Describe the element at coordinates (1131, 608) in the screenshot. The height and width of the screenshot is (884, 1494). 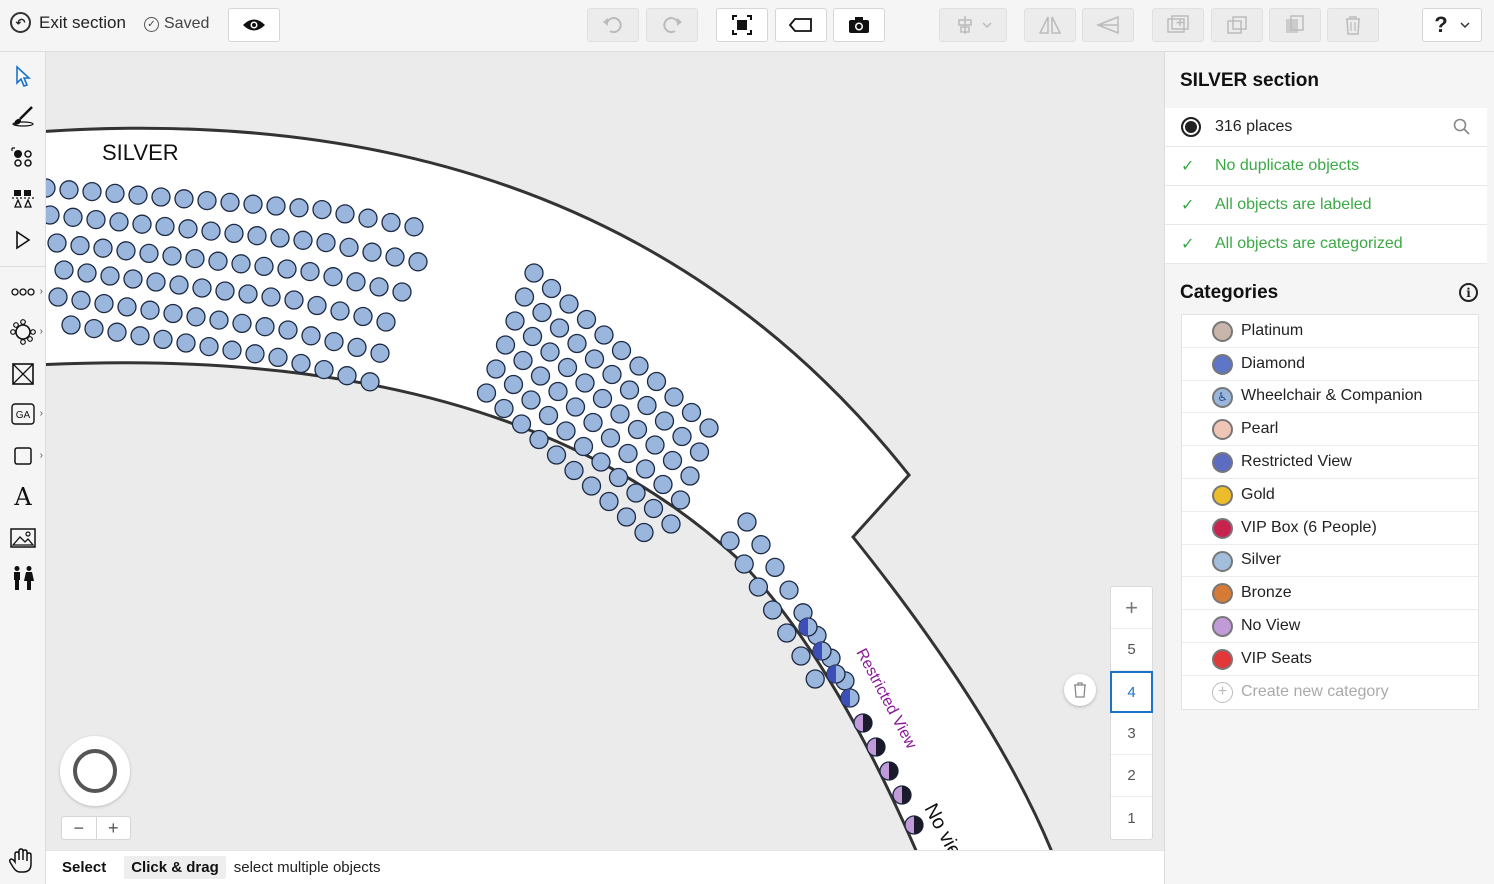
I see `add-floor-button: +` at that location.